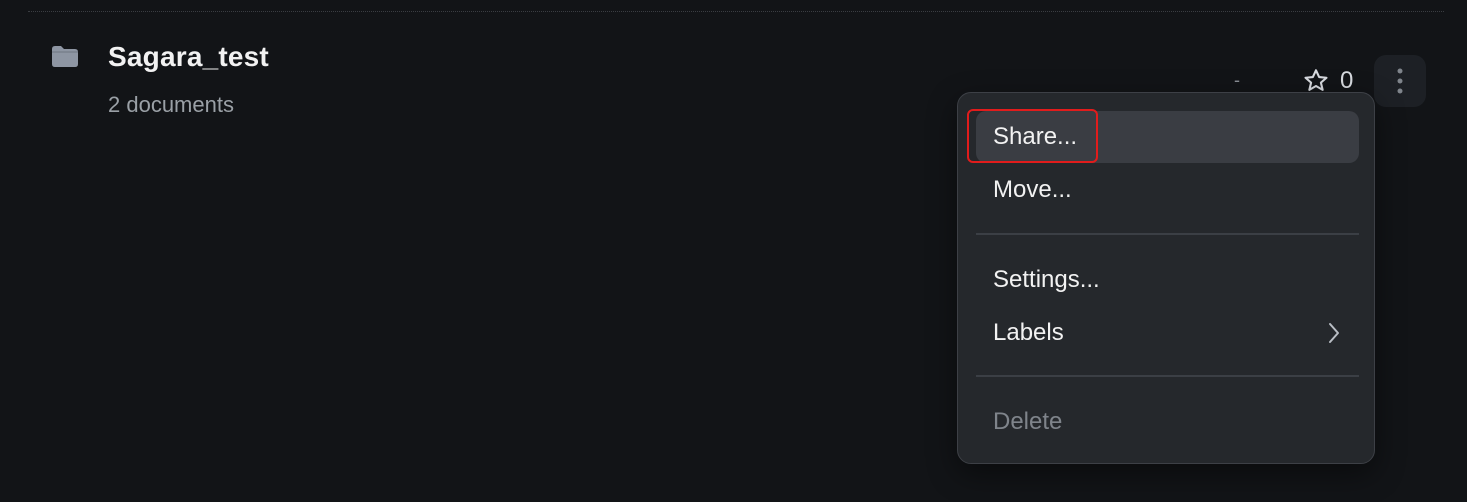 Image resolution: width=1467 pixels, height=502 pixels. I want to click on star-outline-icon, so click(1316, 80).